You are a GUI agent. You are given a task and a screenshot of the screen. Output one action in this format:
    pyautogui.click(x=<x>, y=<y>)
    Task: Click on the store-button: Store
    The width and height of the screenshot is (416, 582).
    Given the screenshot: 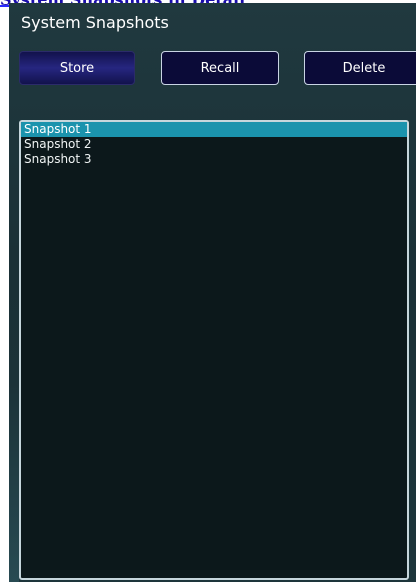 What is the action you would take?
    pyautogui.click(x=77, y=68)
    